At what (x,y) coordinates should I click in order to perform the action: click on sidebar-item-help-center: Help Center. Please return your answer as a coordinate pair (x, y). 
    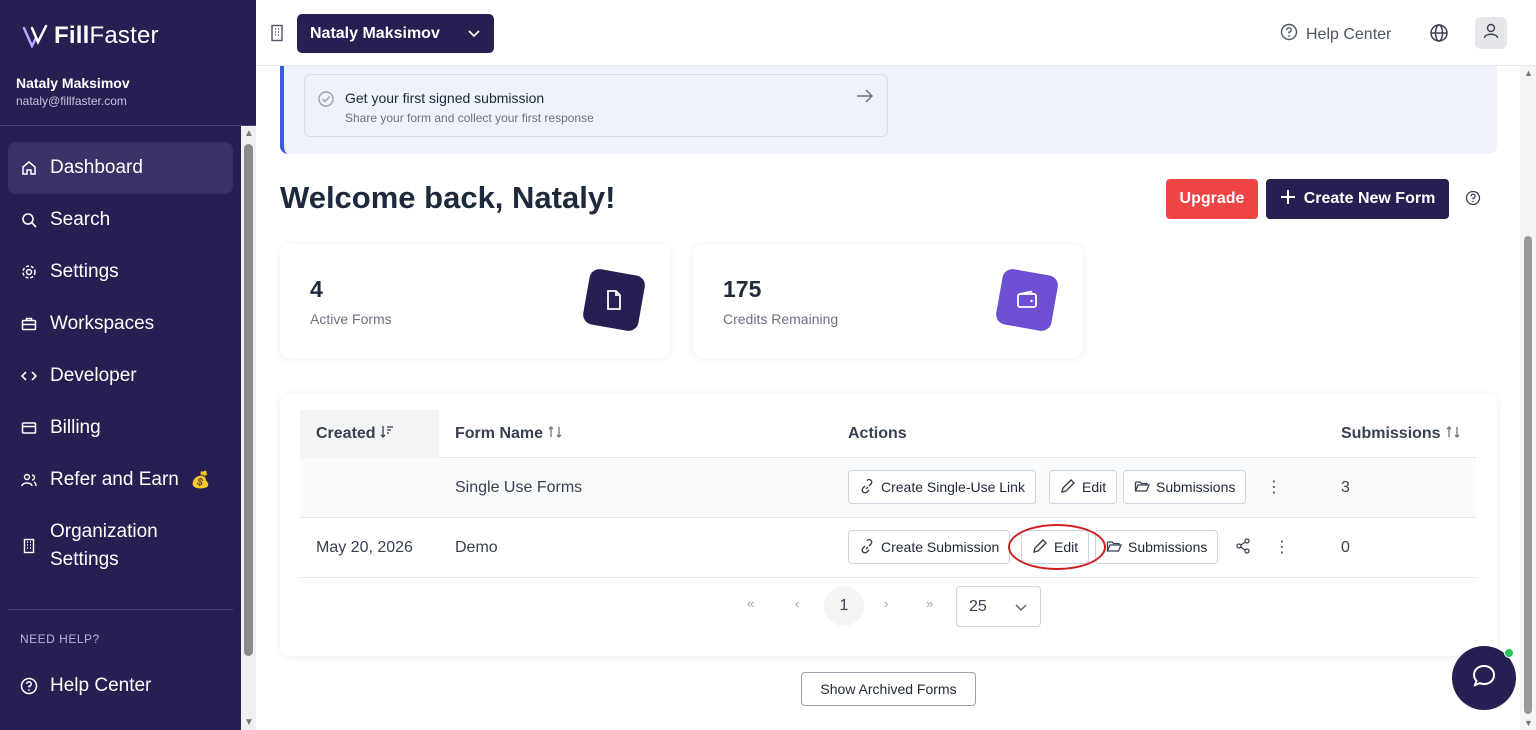
    Looking at the image, I should click on (120, 686).